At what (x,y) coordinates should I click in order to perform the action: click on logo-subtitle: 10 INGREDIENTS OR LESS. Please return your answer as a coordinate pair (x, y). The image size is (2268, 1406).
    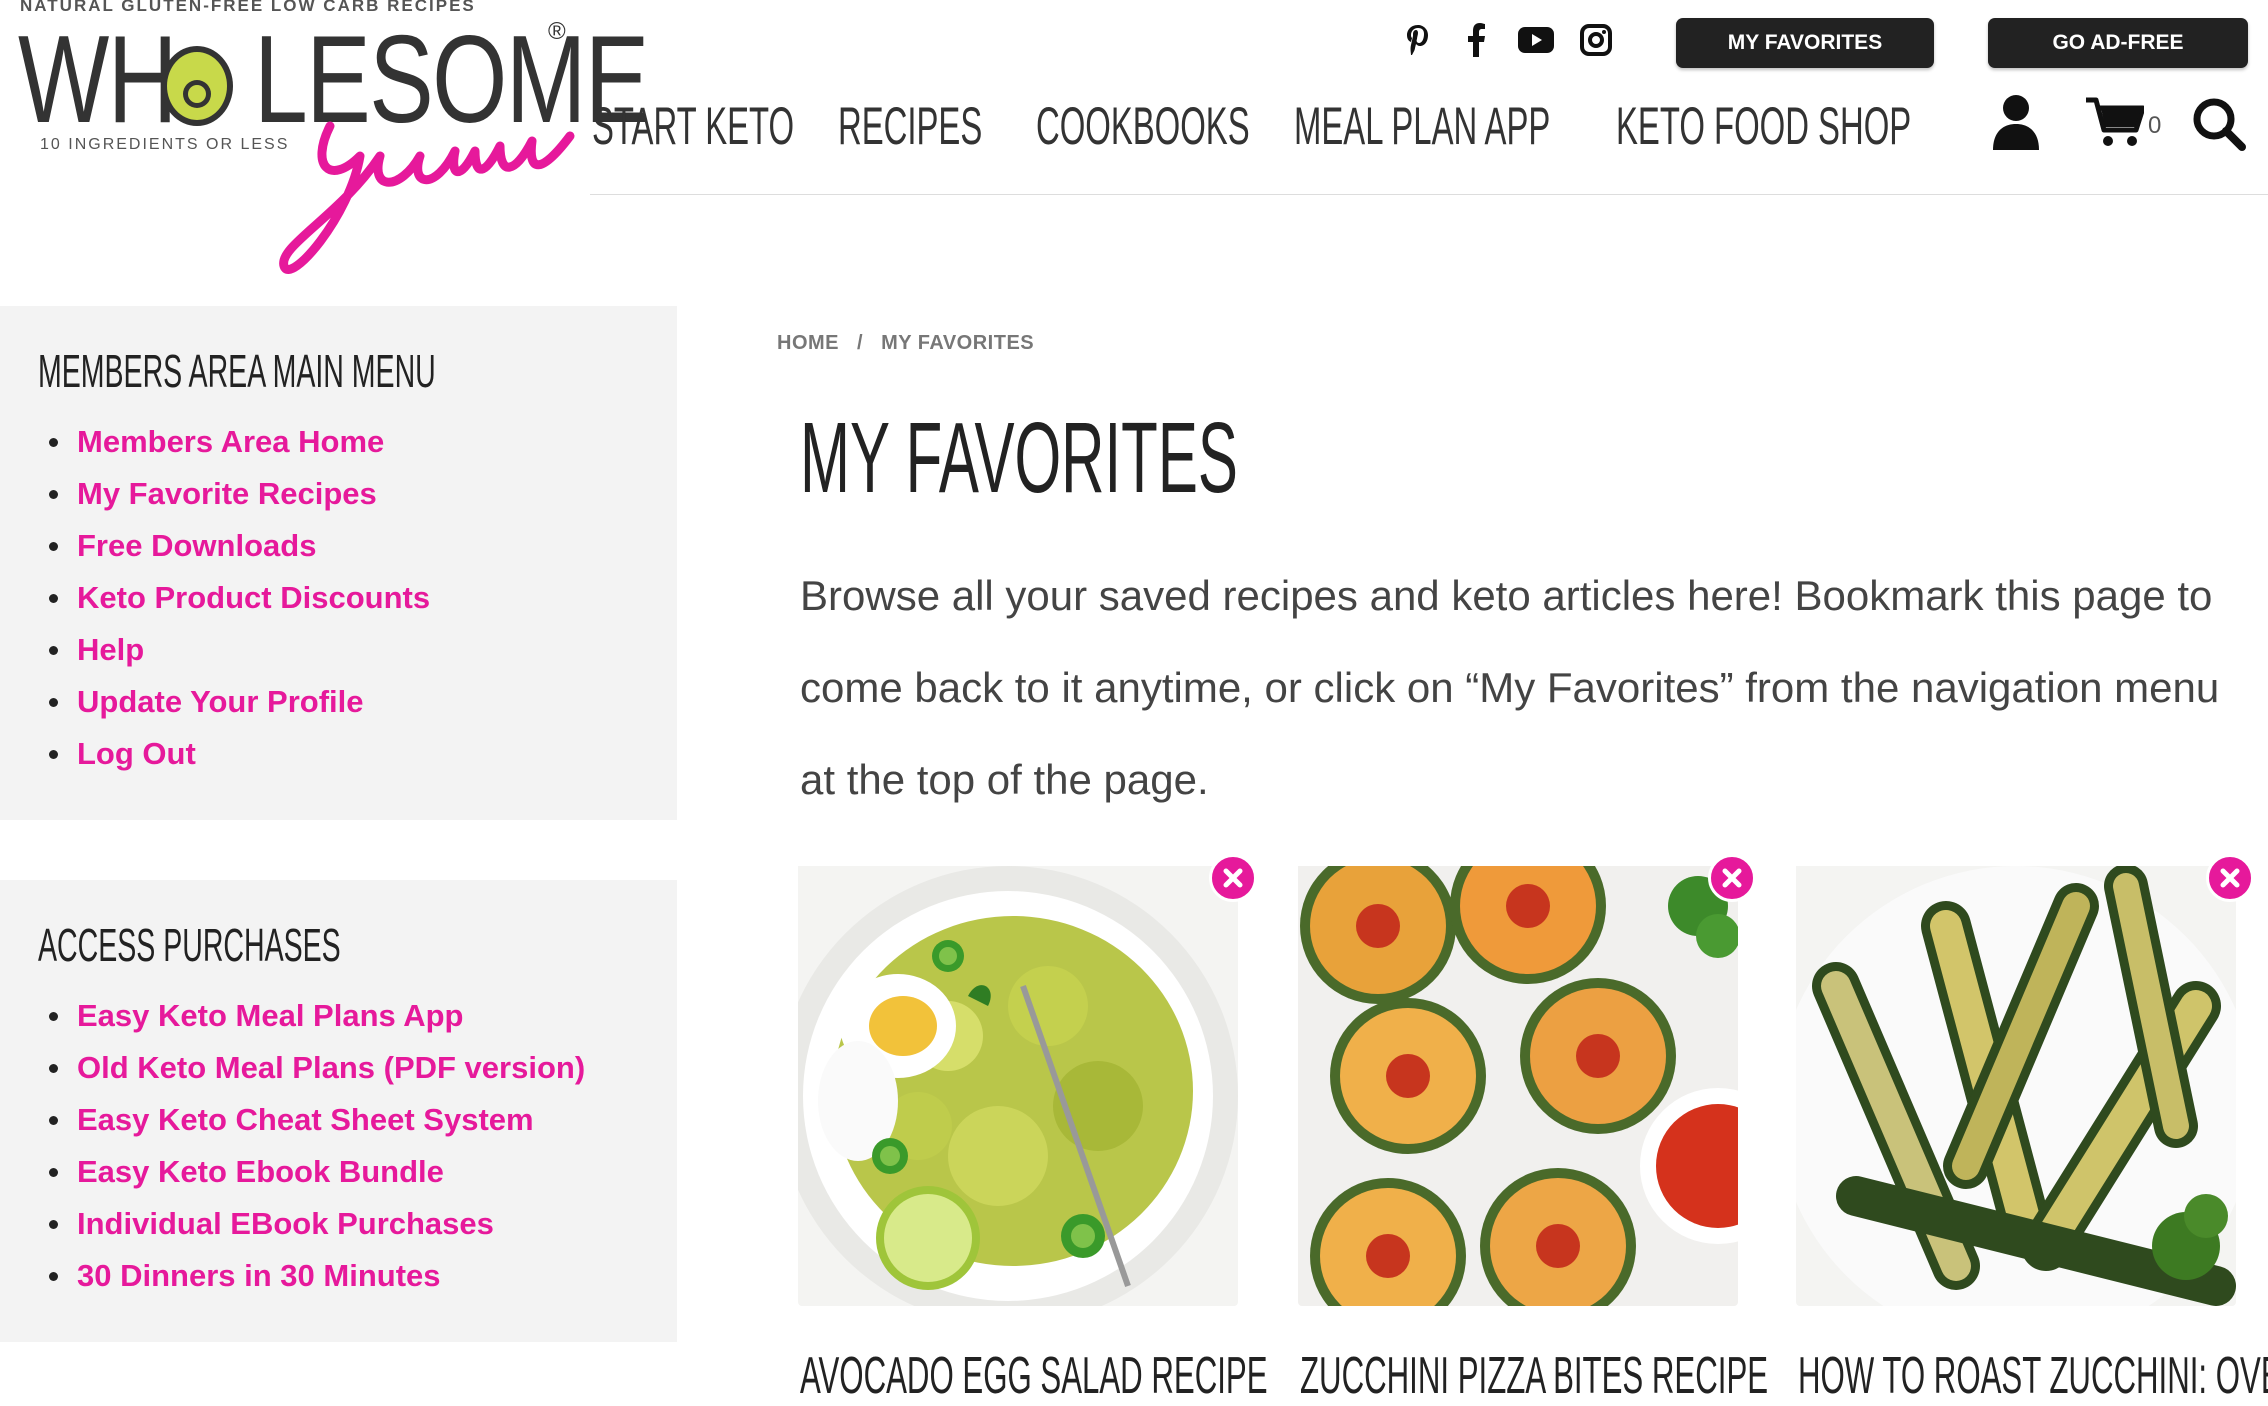
    Looking at the image, I should click on (165, 144).